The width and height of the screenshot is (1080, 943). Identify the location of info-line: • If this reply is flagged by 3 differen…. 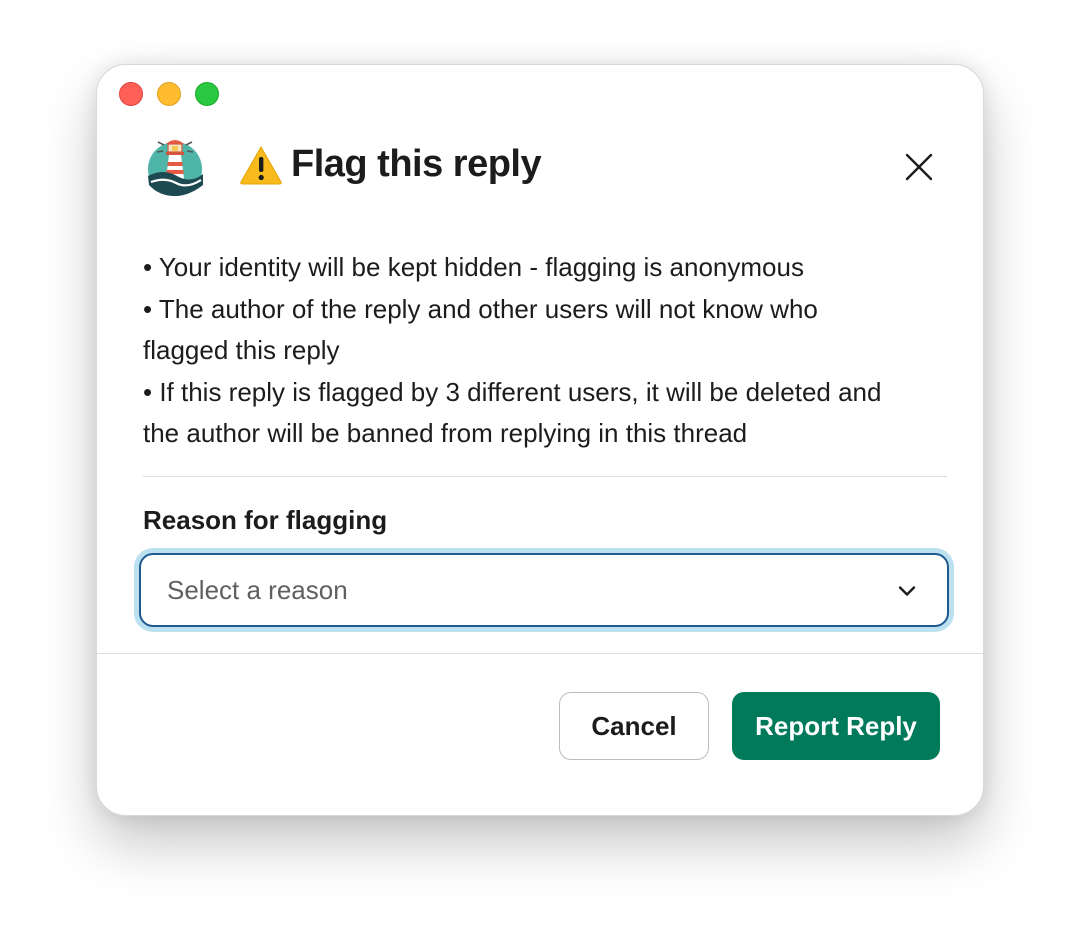
(512, 391).